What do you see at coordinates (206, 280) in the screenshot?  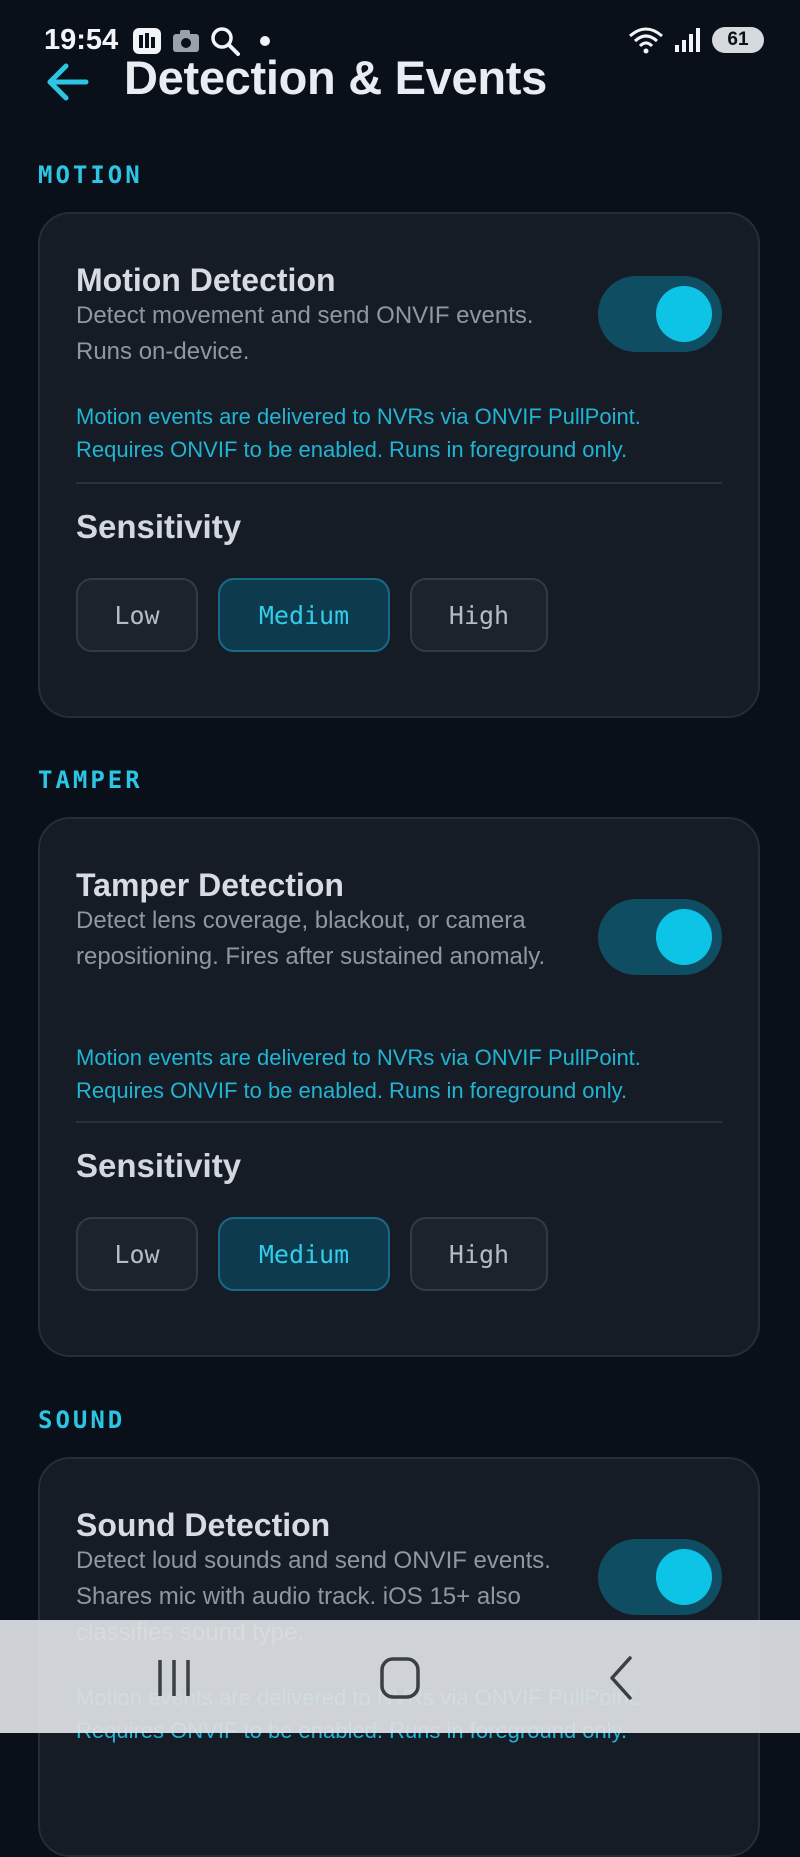 I see `motion-title: Motion Detection` at bounding box center [206, 280].